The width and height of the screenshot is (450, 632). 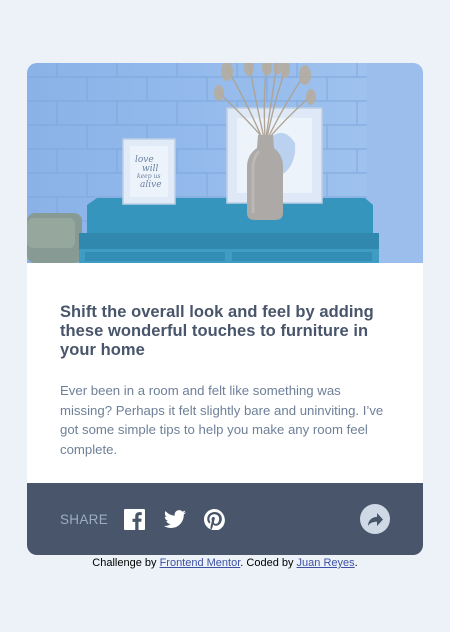 What do you see at coordinates (84, 519) in the screenshot?
I see `share-label: SHARE` at bounding box center [84, 519].